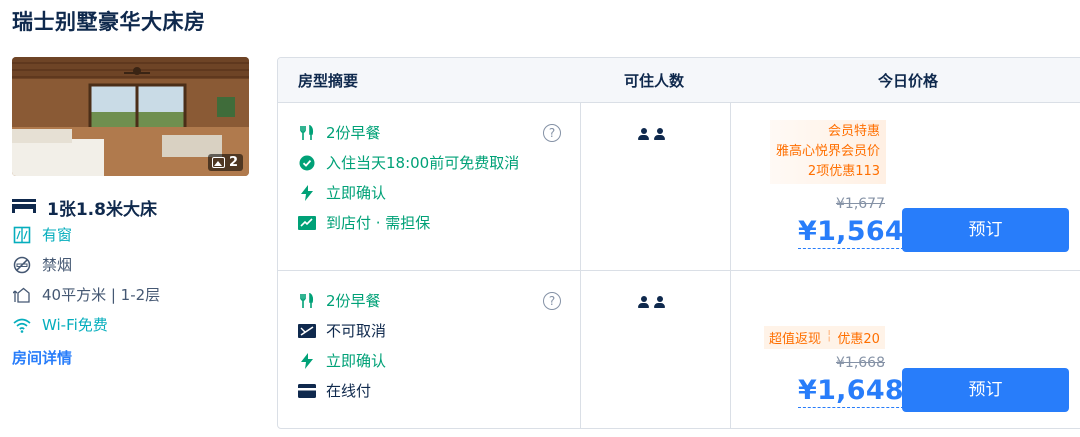 Image resolution: width=1080 pixels, height=437 pixels. Describe the element at coordinates (130, 116) in the screenshot. I see `room-photo: 2` at that location.